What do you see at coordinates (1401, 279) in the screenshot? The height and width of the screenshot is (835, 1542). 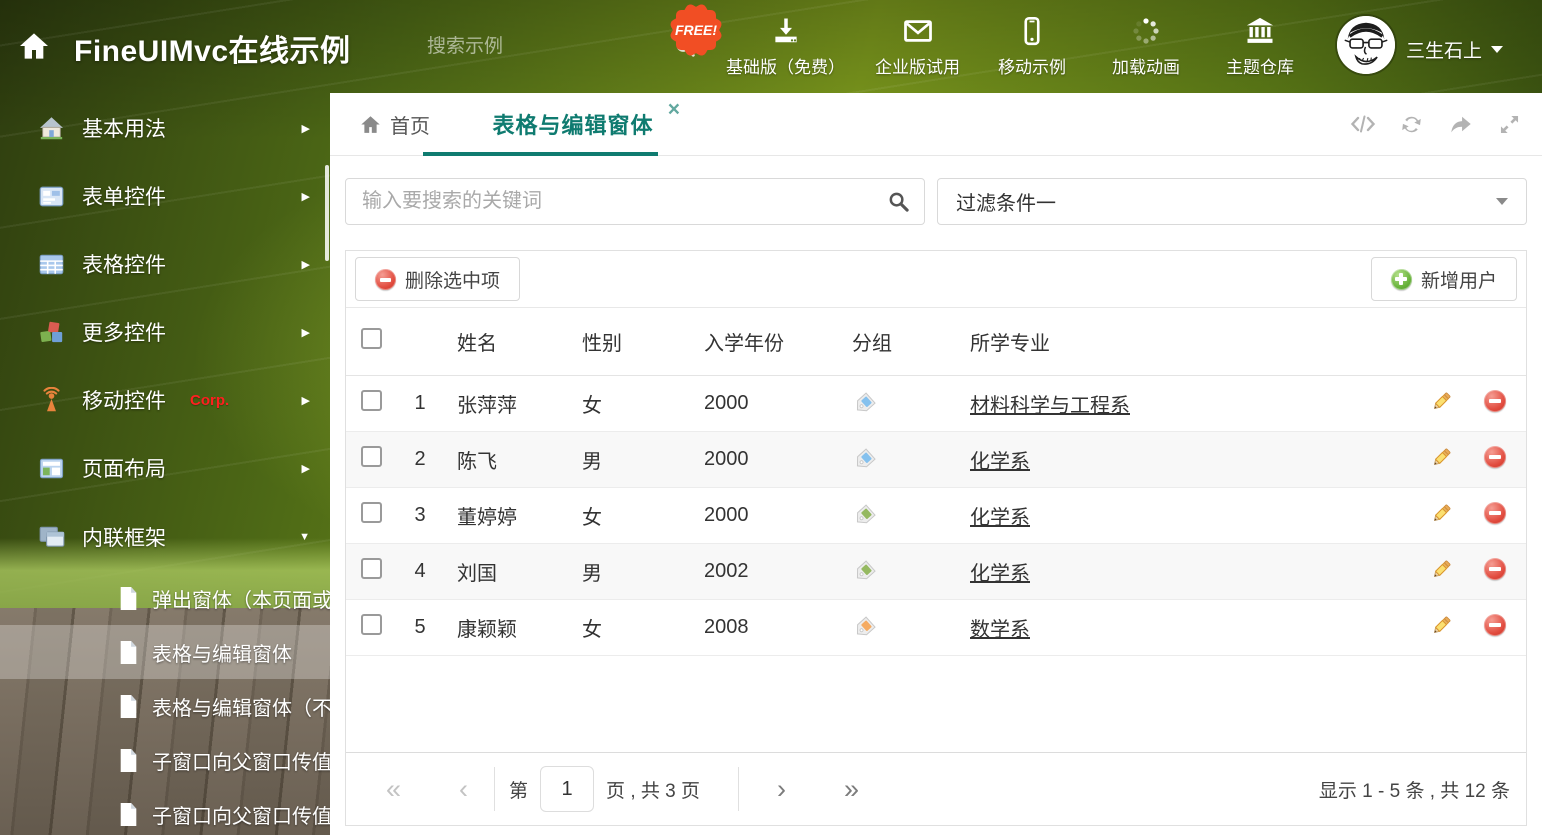 I see `plus-circle-icon` at bounding box center [1401, 279].